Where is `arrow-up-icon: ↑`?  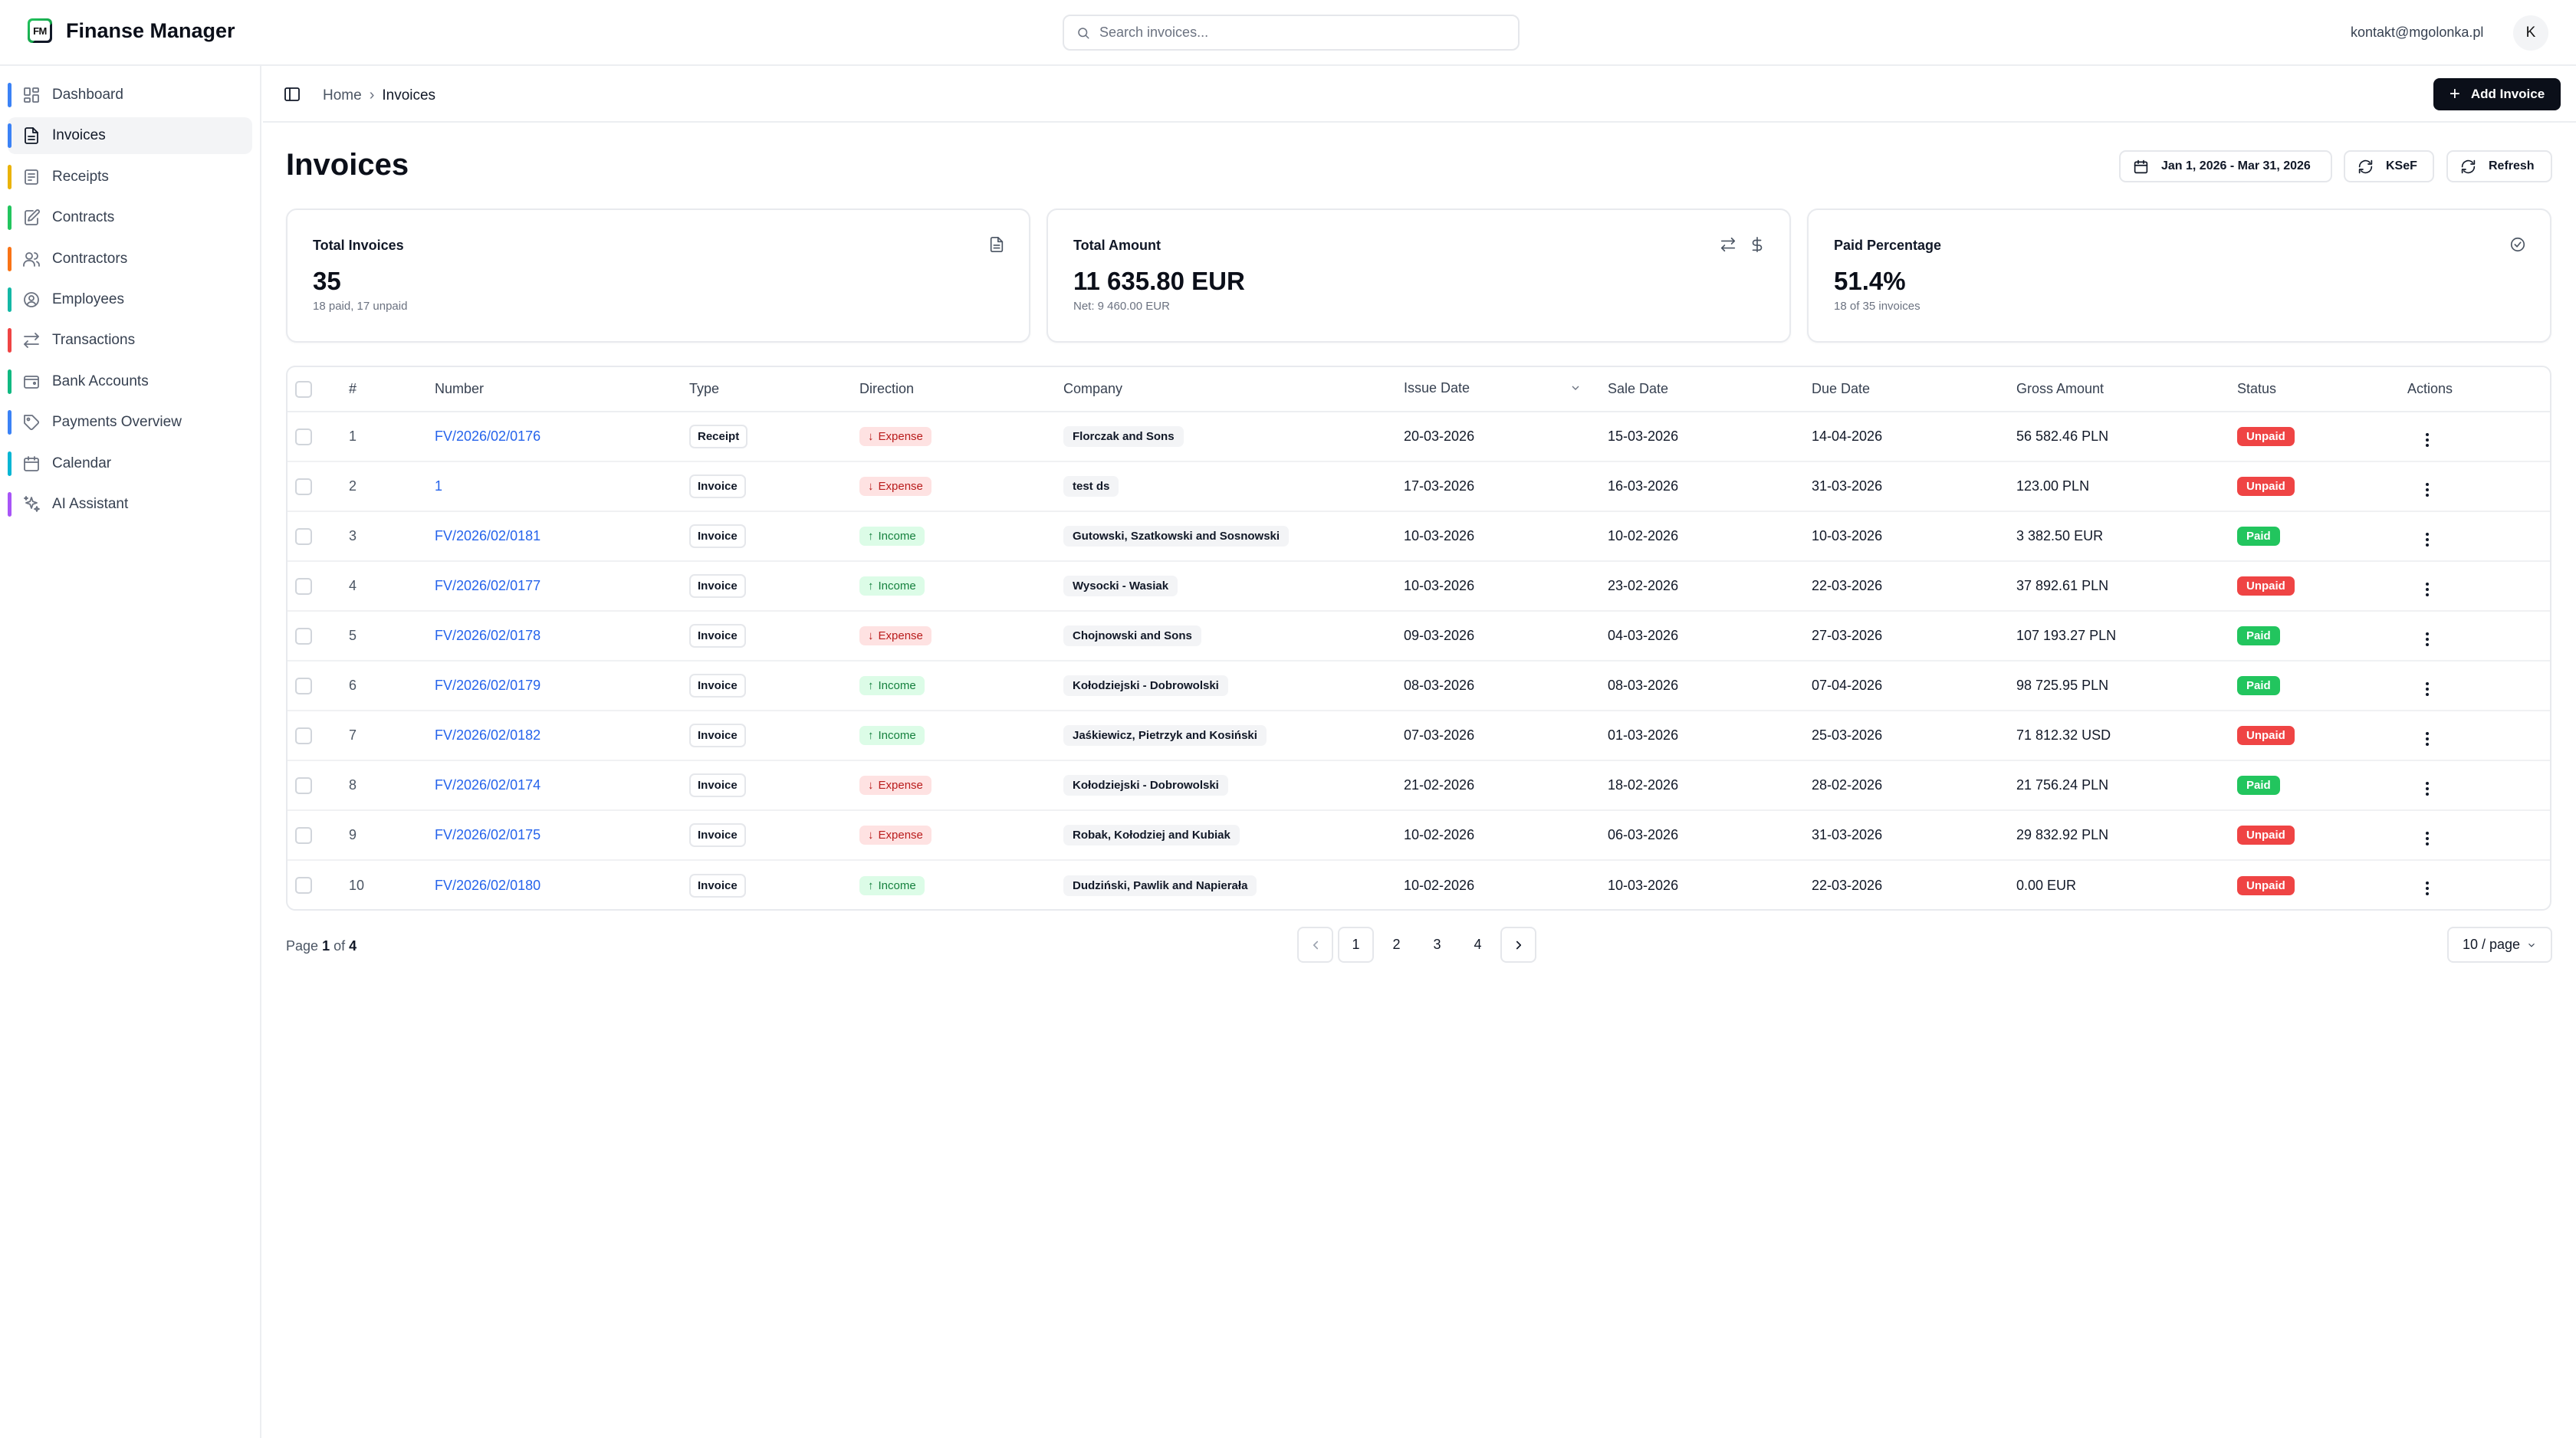
arrow-up-icon: ↑ is located at coordinates (871, 586).